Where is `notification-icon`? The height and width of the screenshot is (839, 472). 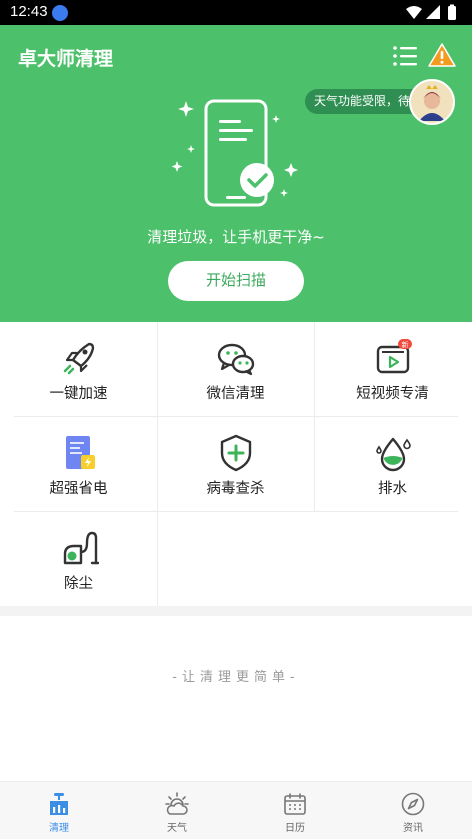 notification-icon is located at coordinates (60, 13).